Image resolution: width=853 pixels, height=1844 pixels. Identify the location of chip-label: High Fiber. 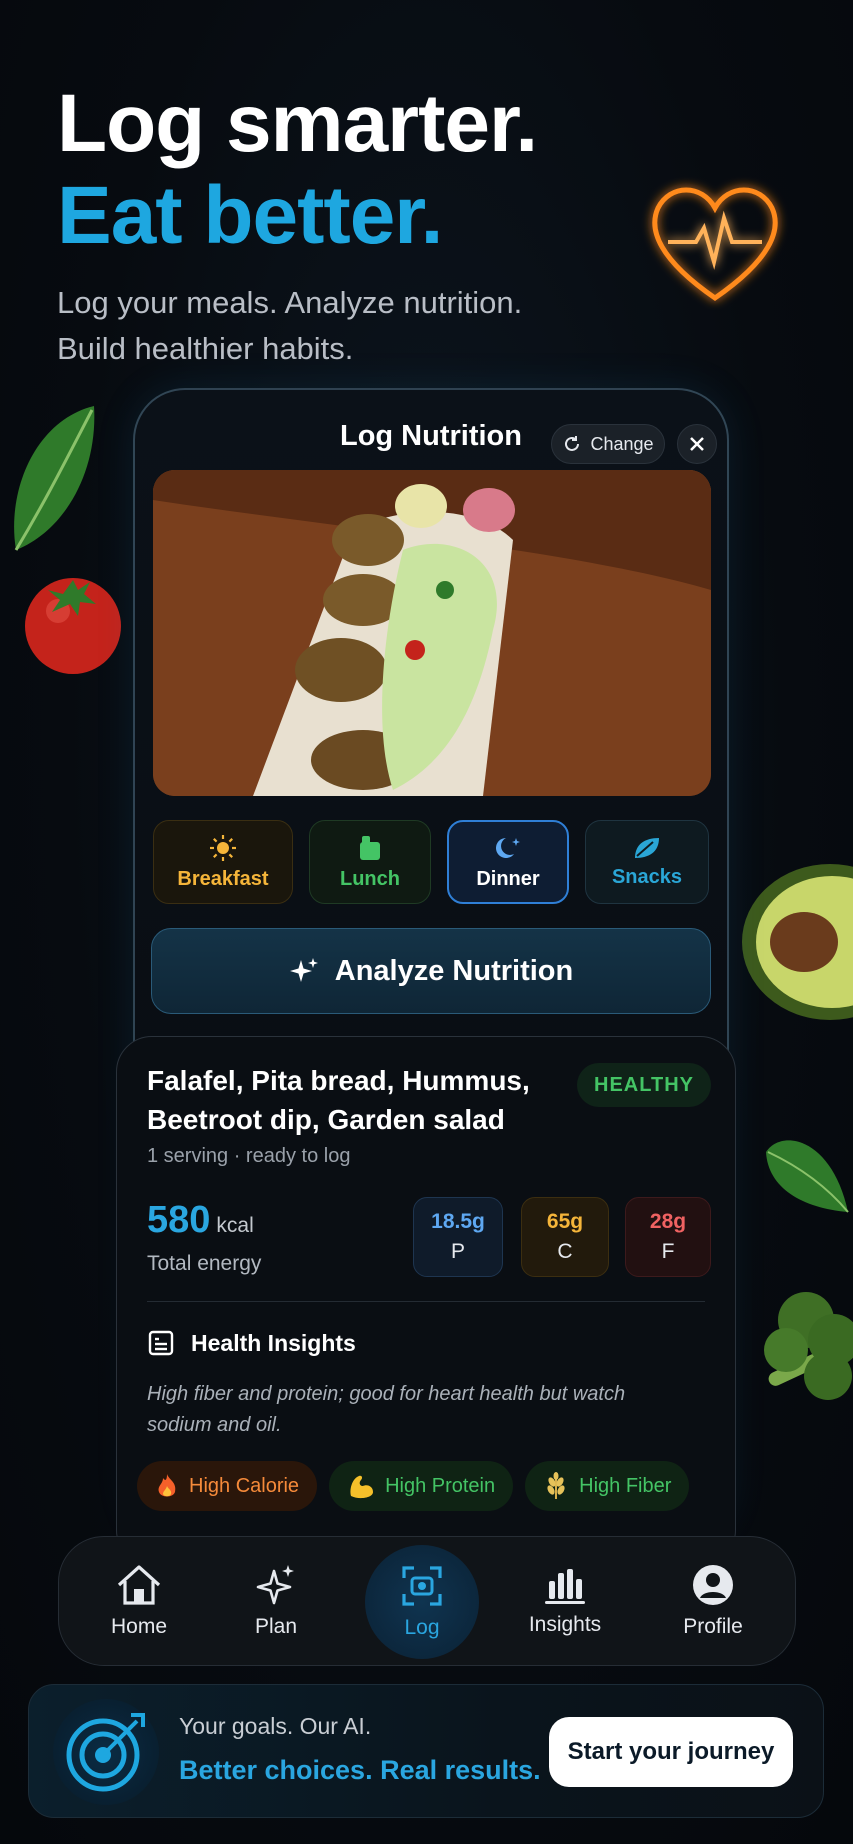
(625, 1485).